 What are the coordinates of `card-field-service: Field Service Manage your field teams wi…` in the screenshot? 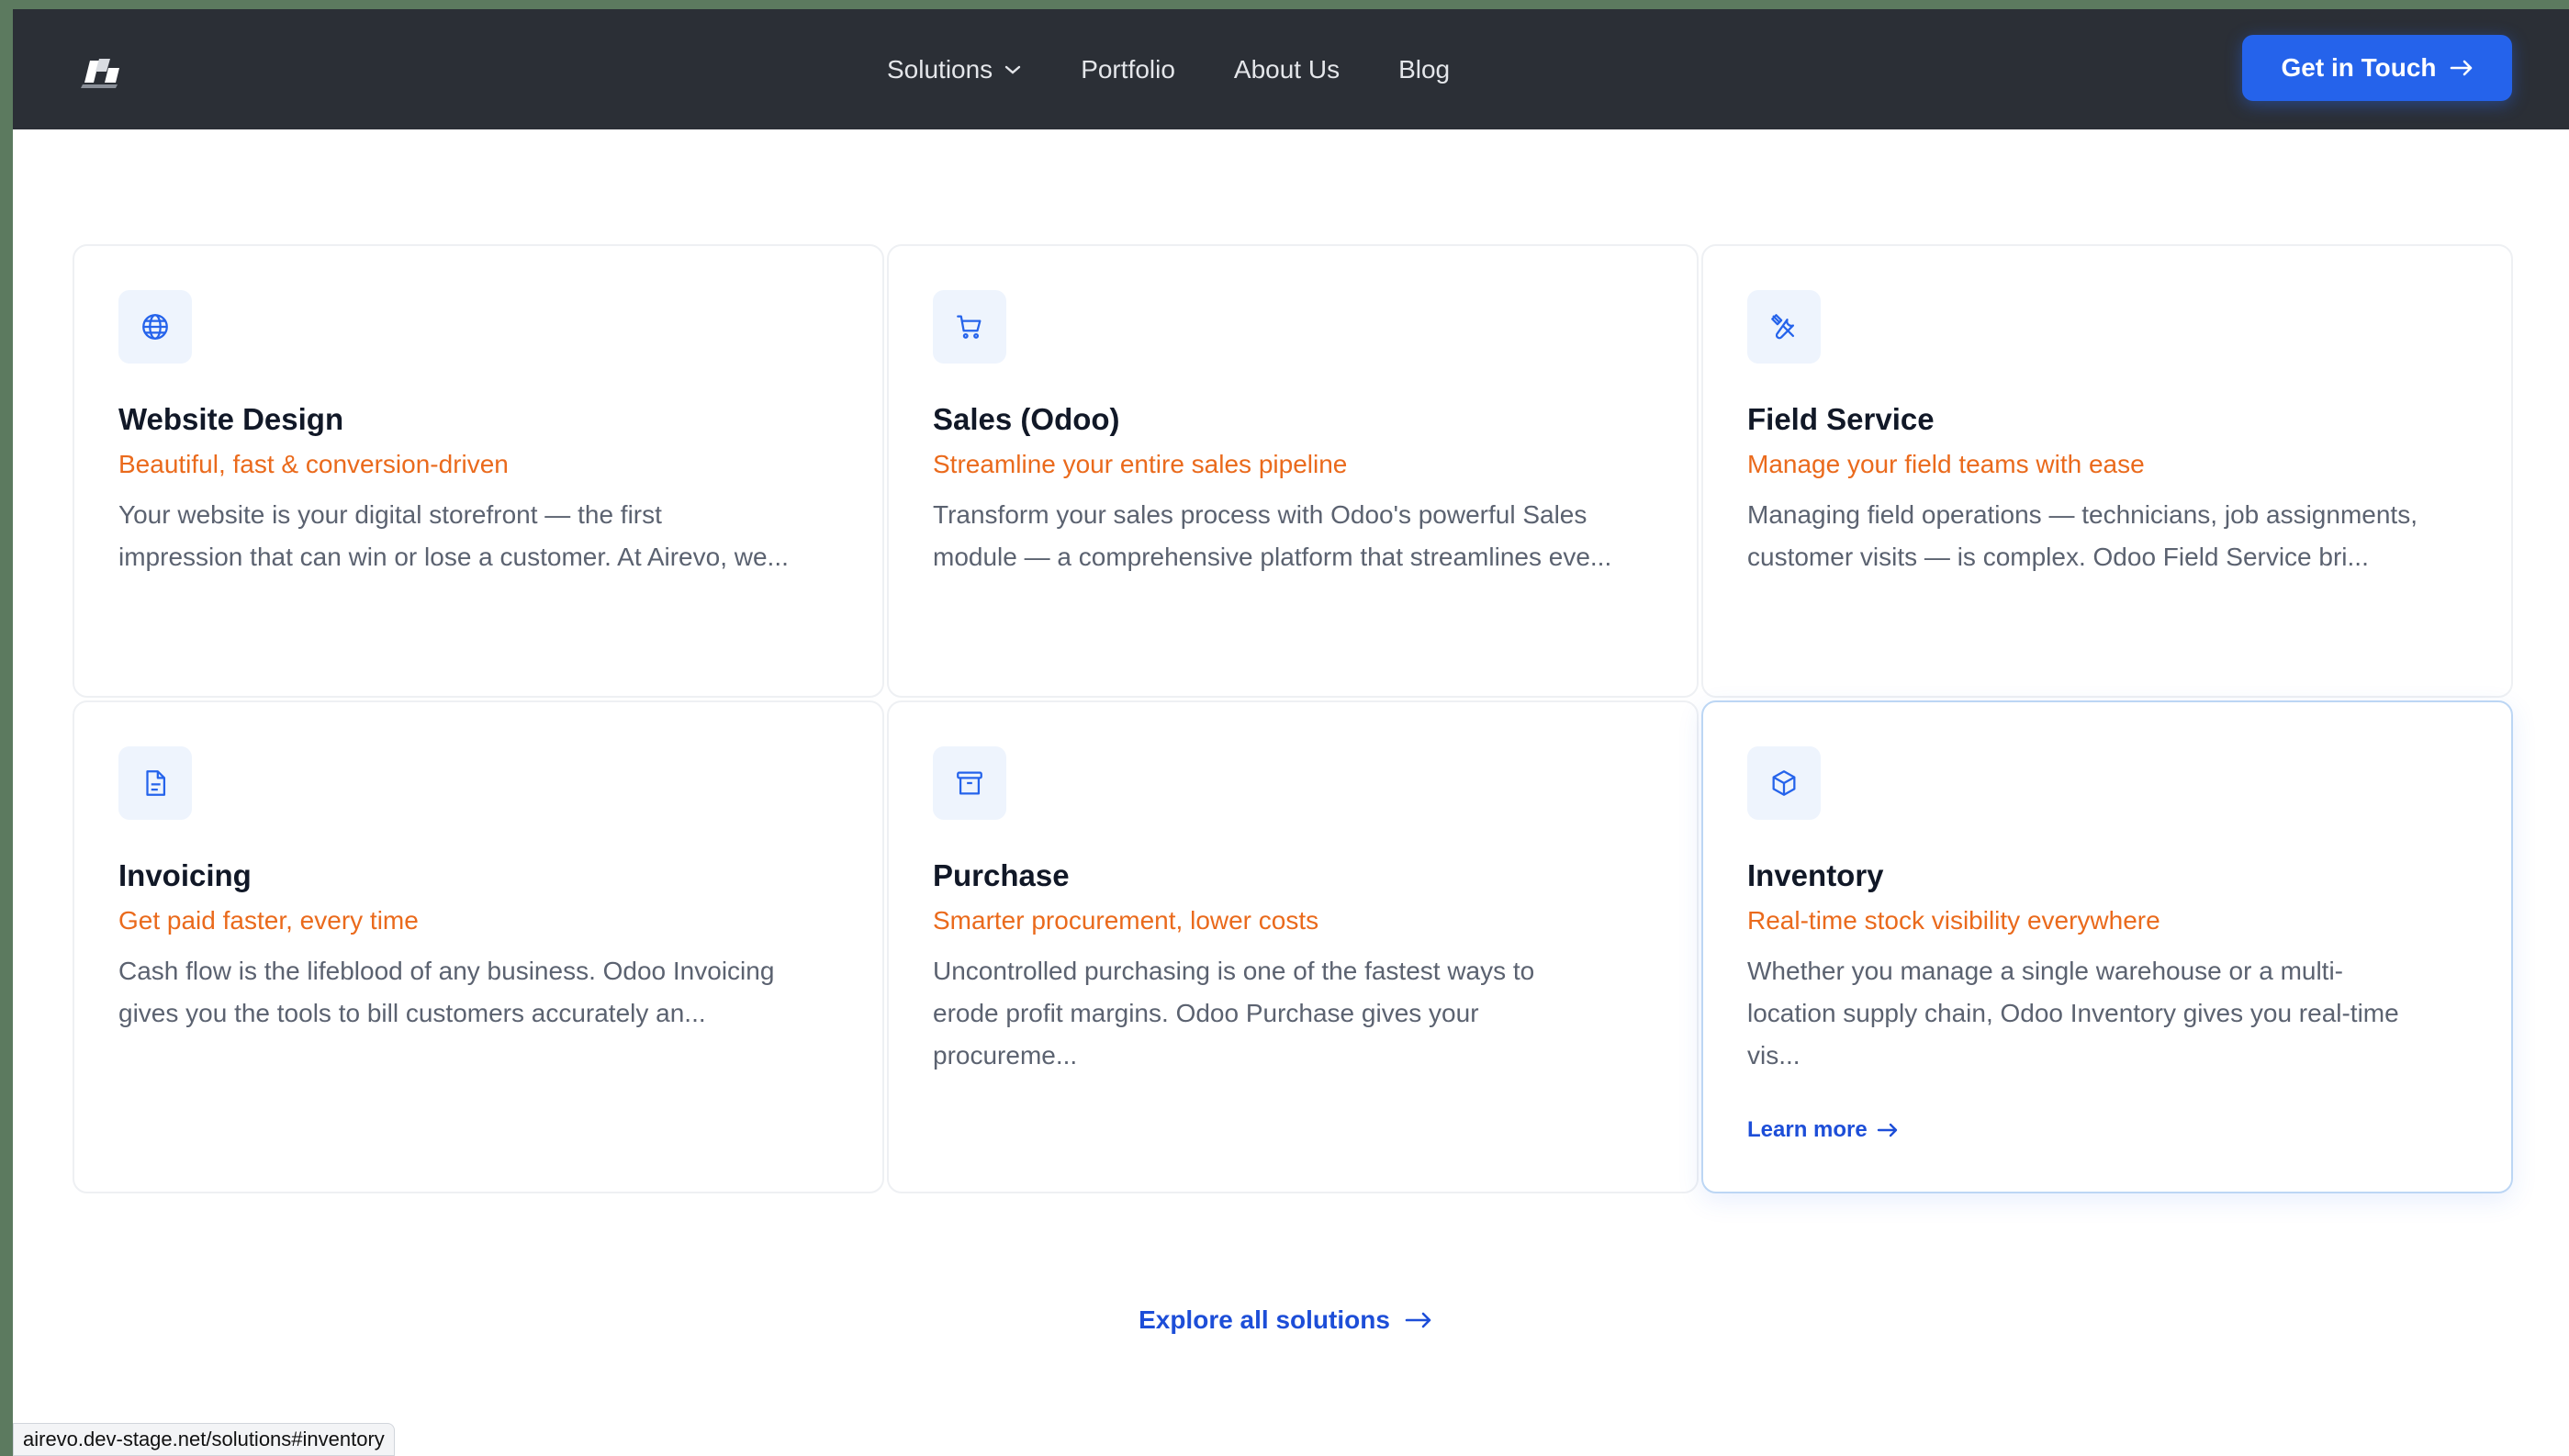 It's located at (2107, 471).